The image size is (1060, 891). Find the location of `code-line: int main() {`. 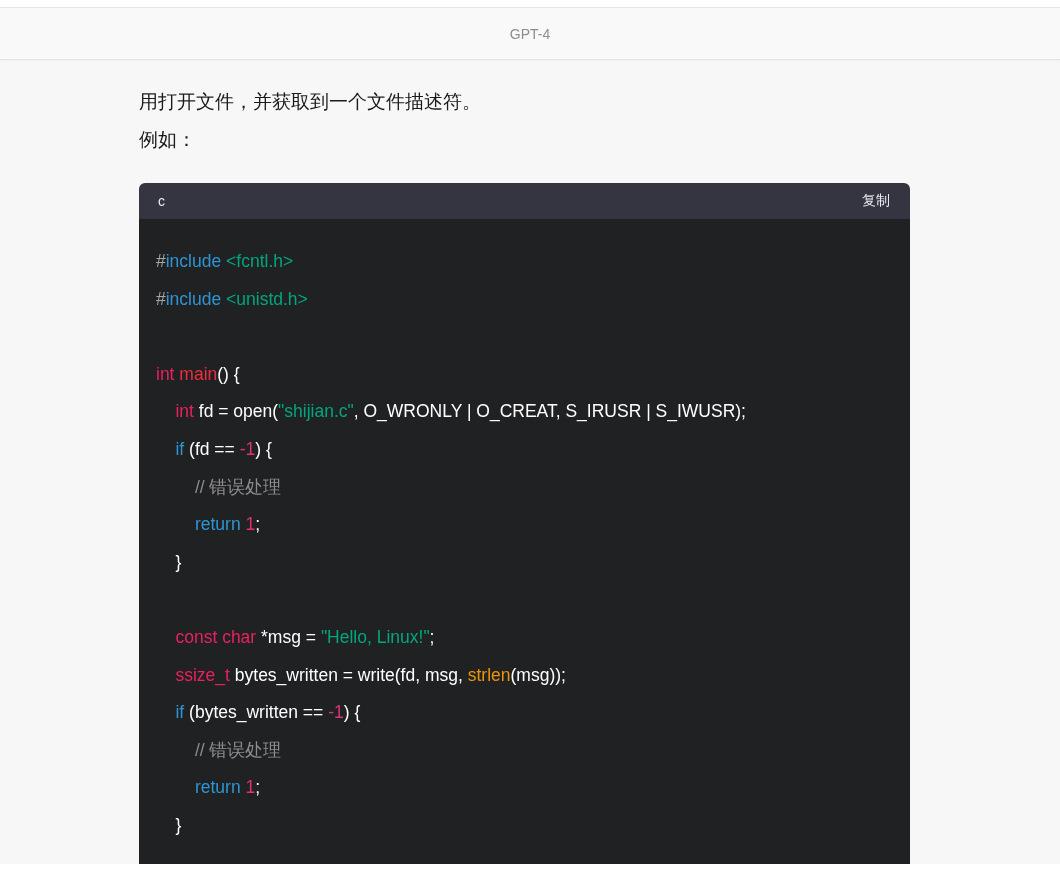

code-line: int main() { is located at coordinates (198, 374).